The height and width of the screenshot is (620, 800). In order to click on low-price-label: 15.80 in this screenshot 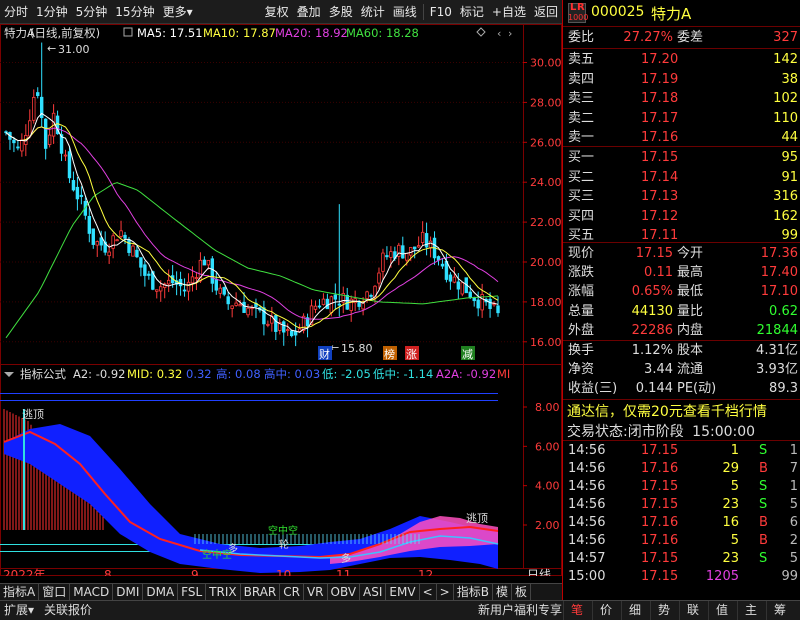, I will do `click(357, 348)`.